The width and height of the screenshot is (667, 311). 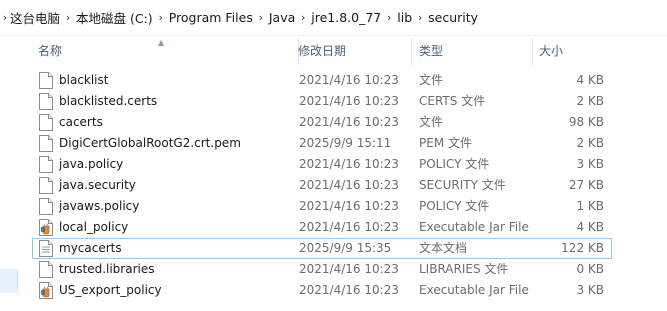 I want to click on breadcrumb-item-jre: jre1.8.0_77, so click(x=346, y=17).